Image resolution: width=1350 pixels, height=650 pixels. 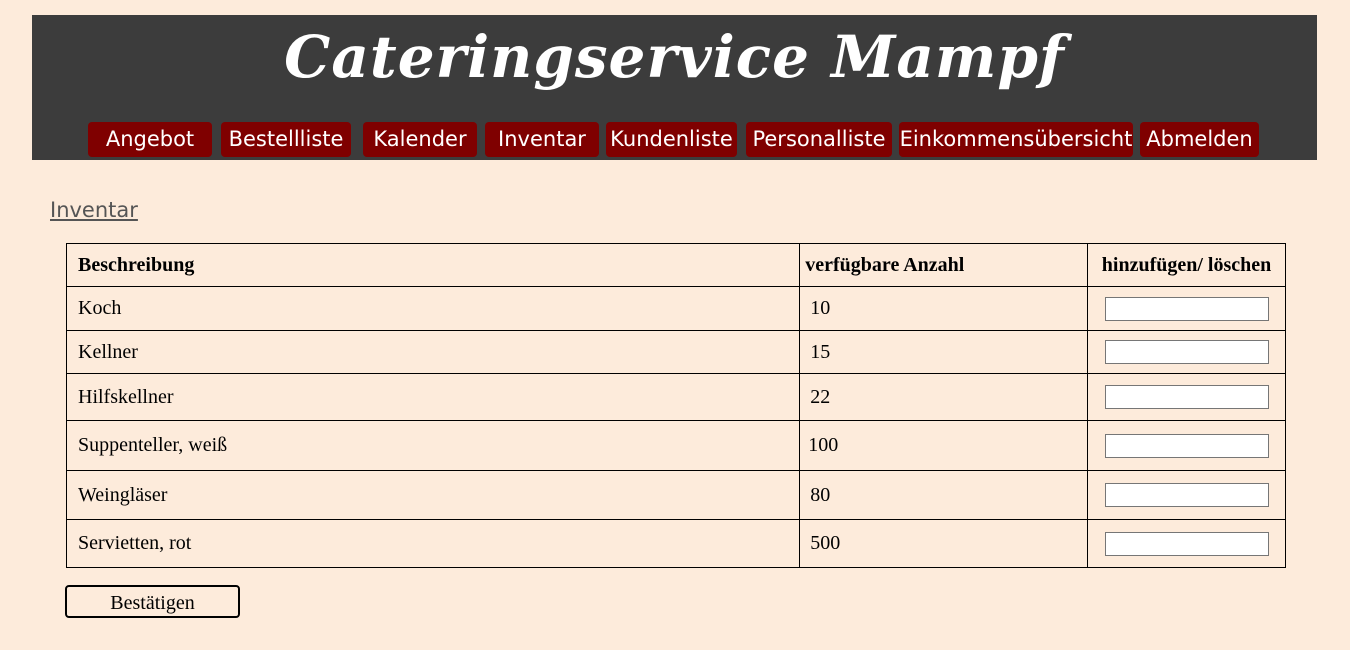 I want to click on confirm-button: Bestätigen, so click(x=152, y=601).